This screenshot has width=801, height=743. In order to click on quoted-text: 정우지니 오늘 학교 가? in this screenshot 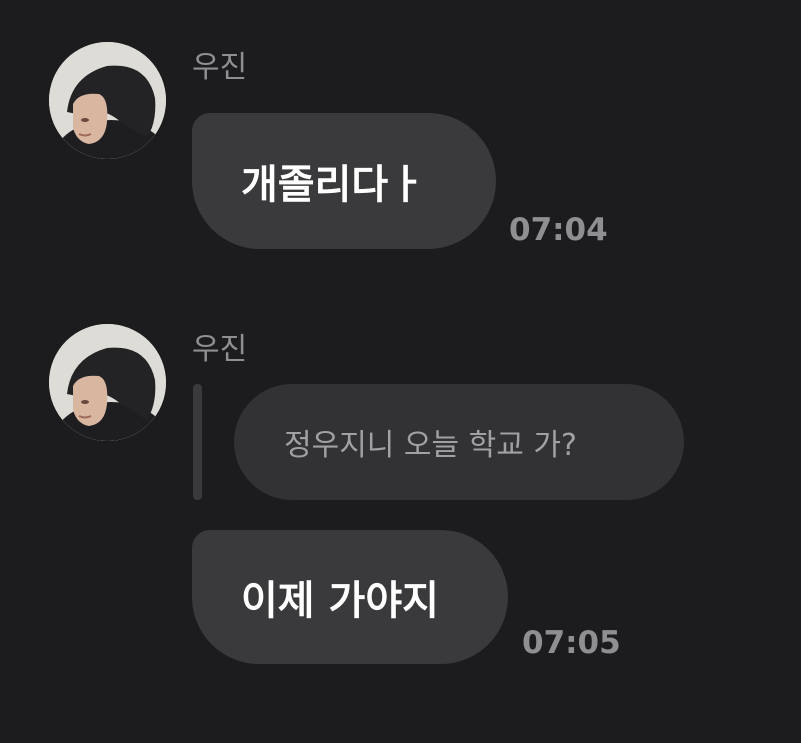, I will do `click(430, 445)`.